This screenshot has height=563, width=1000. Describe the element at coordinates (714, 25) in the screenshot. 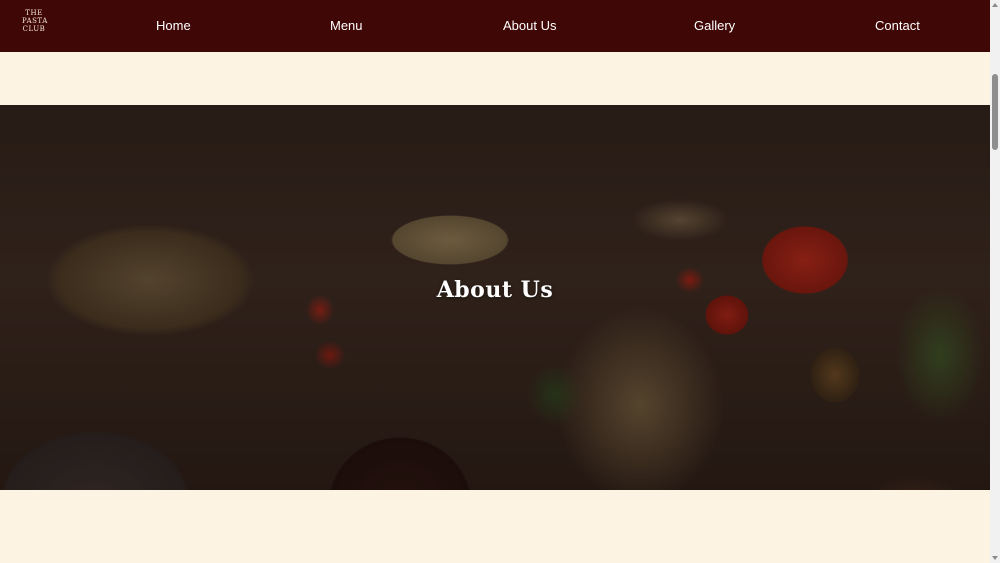

I see `nav-link-gallery: Gallery` at that location.